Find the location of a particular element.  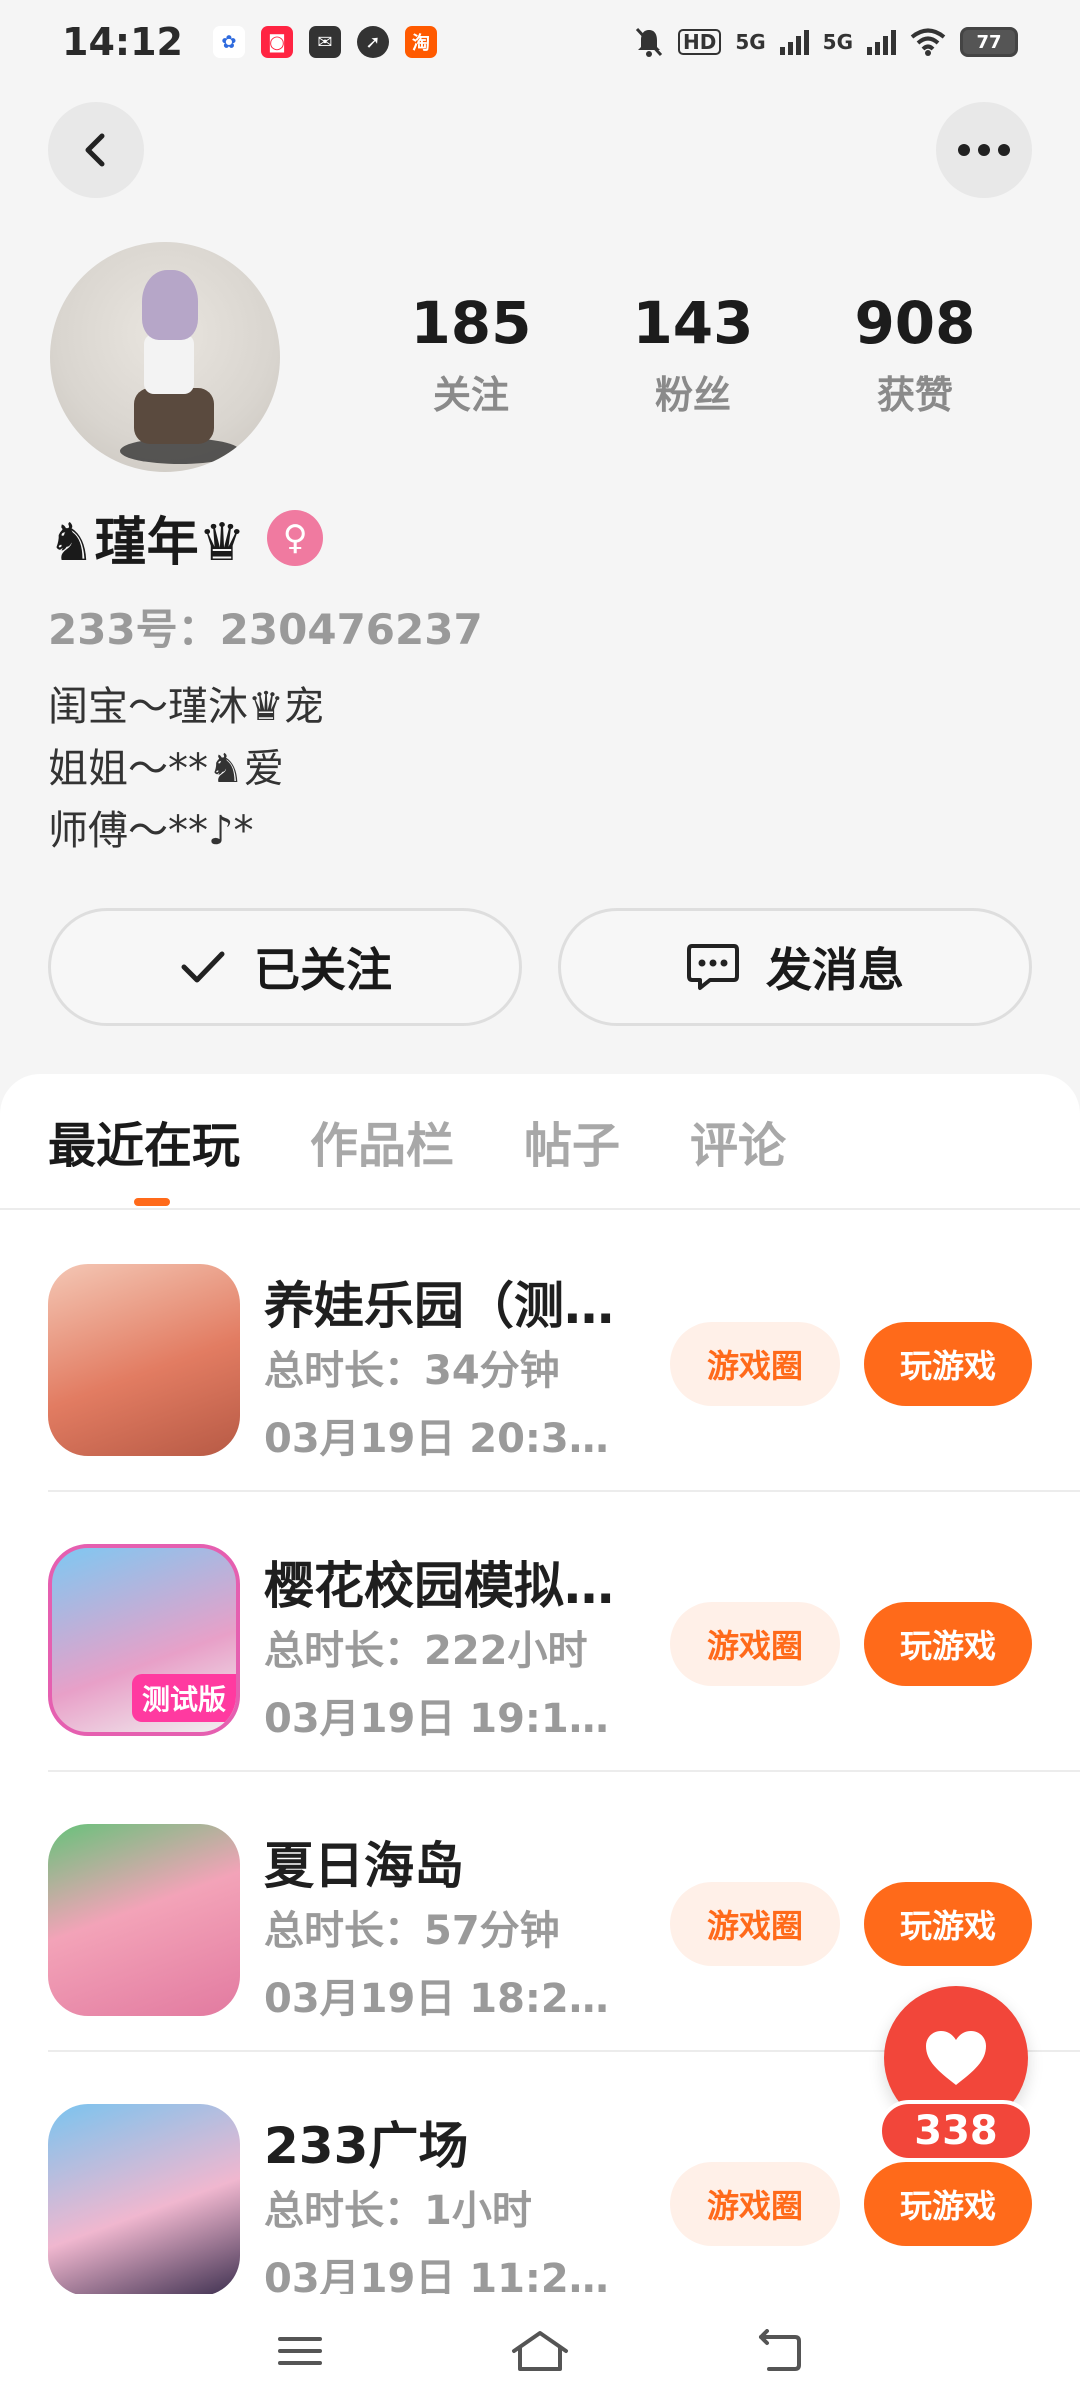

menu-icon is located at coordinates (300, 2351).